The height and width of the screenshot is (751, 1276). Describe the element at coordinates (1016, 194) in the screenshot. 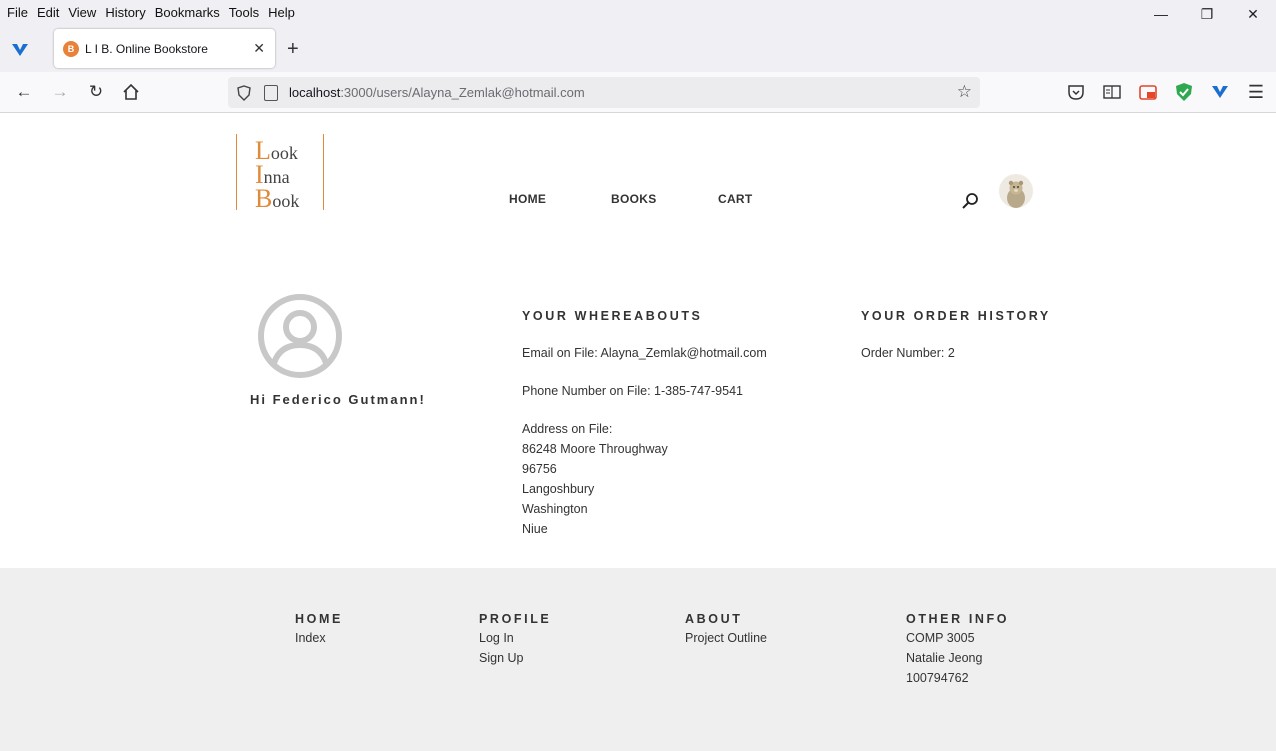

I see `bear-avatar-icon` at that location.